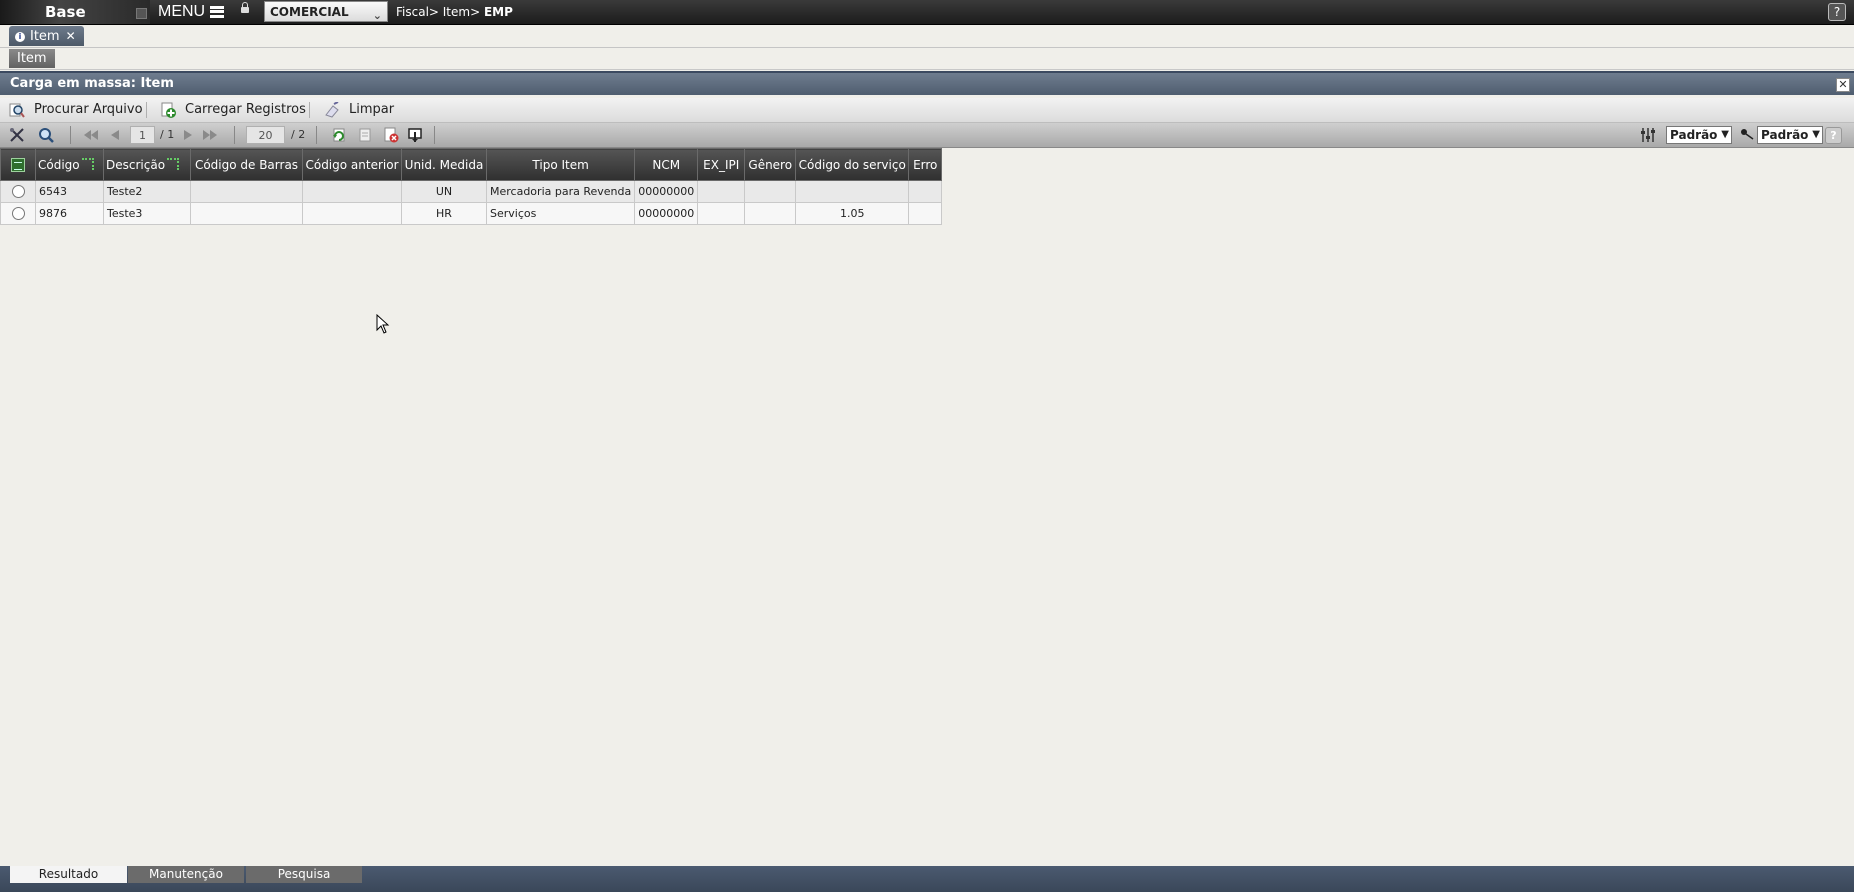 Image resolution: width=1854 pixels, height=892 pixels. Describe the element at coordinates (770, 213) in the screenshot. I see `cell-genero` at that location.